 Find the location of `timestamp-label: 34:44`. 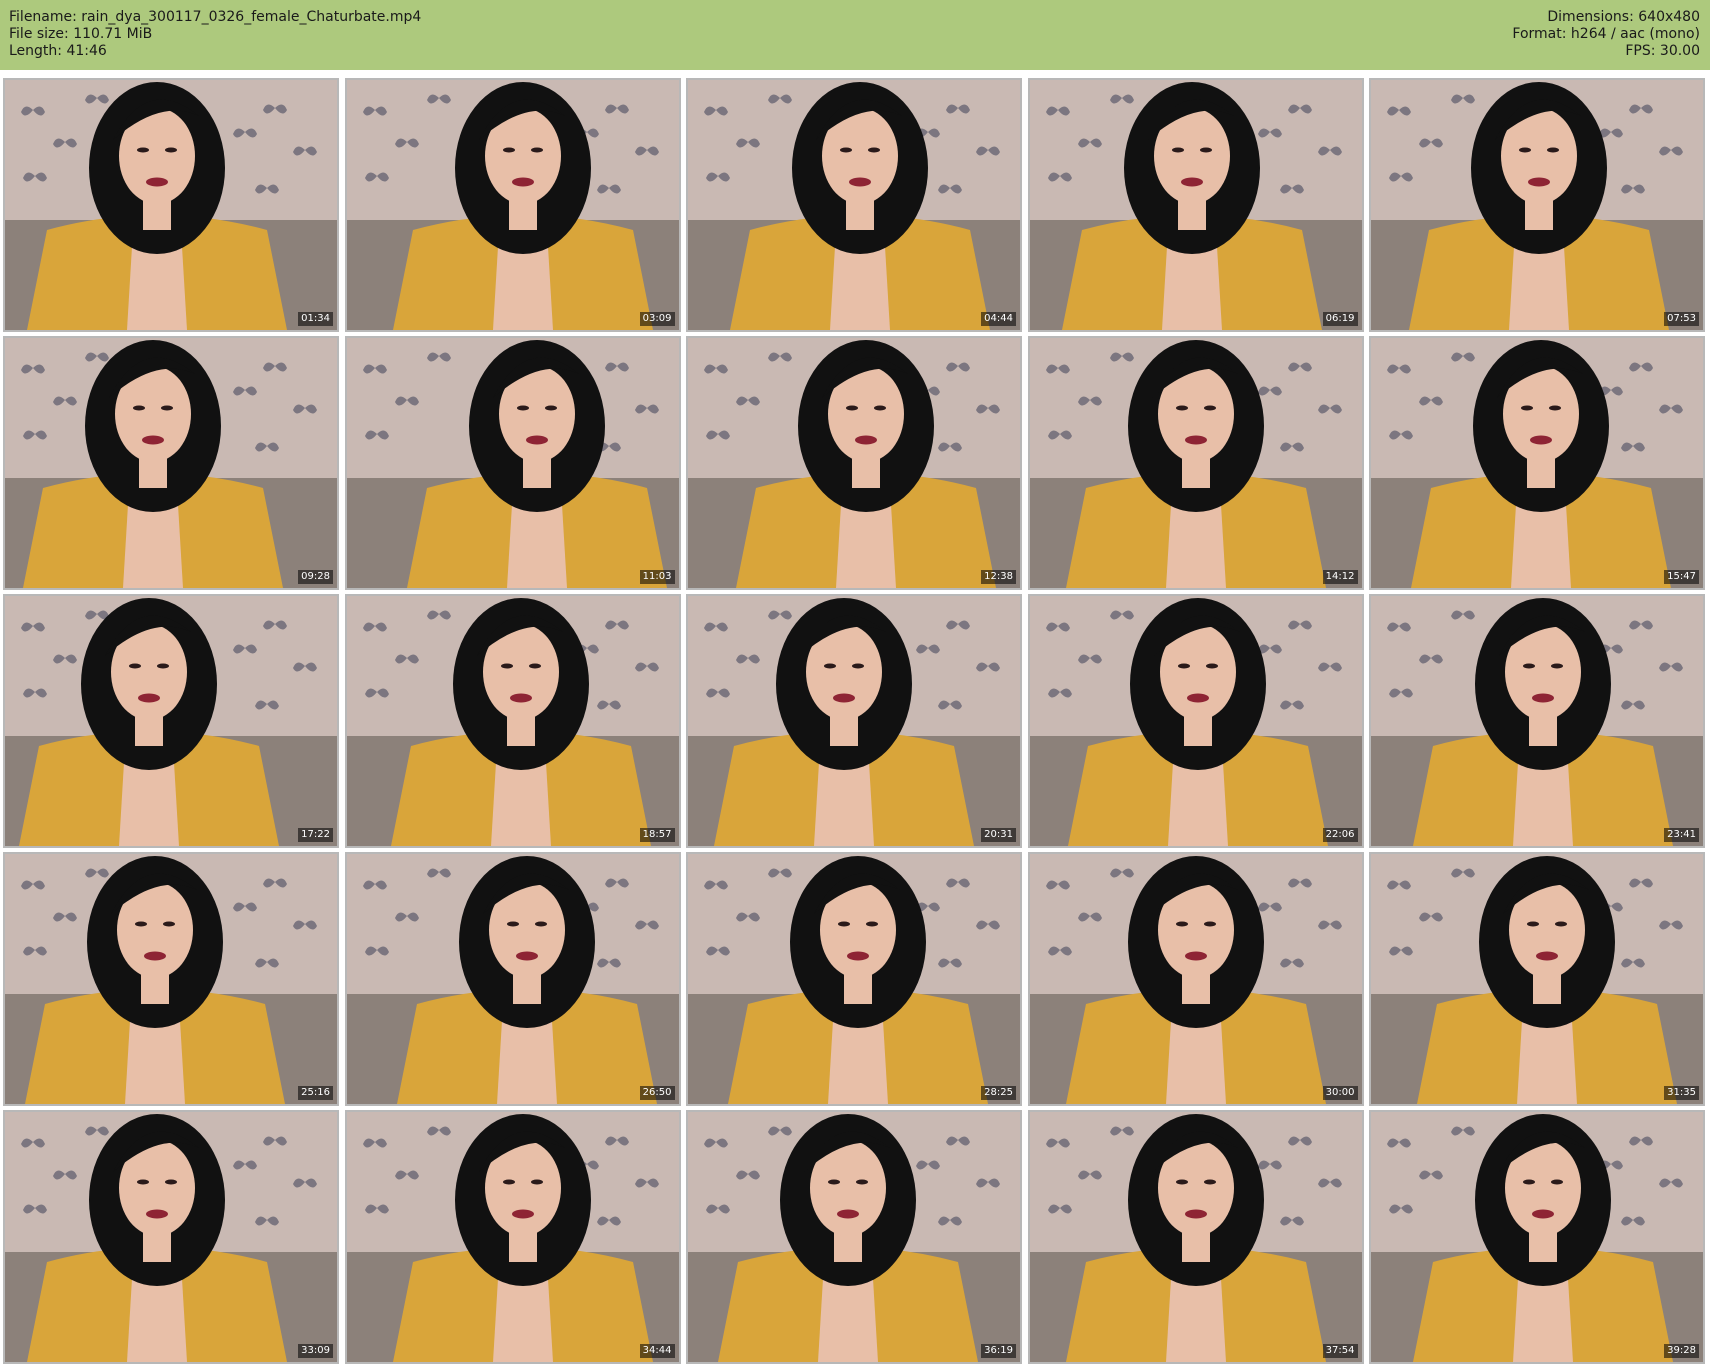

timestamp-label: 34:44 is located at coordinates (657, 1351).